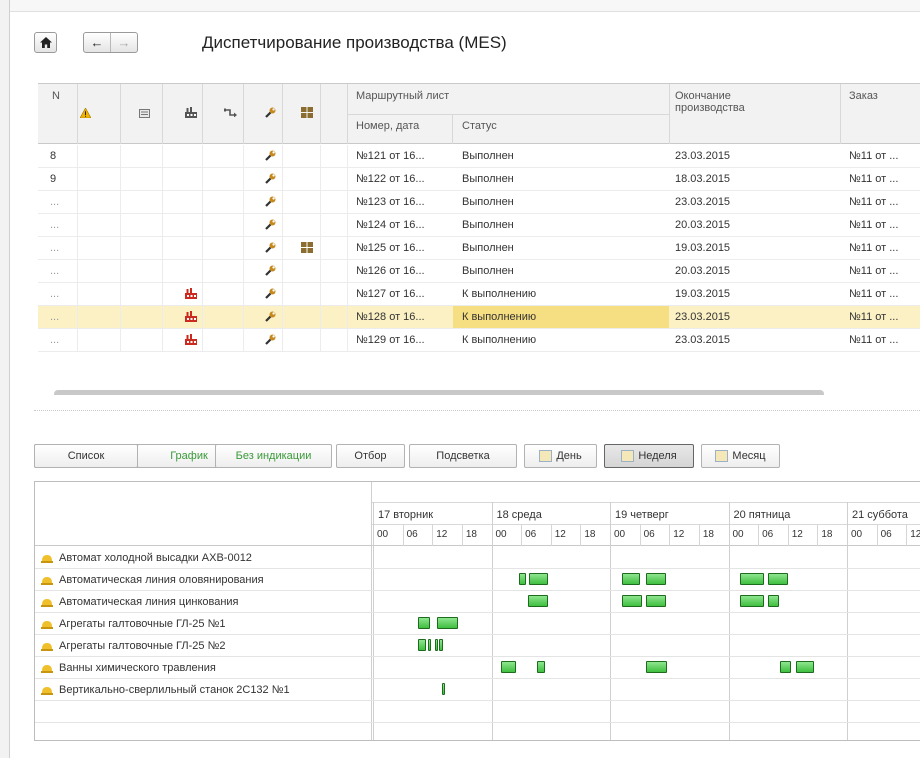 Image resolution: width=920 pixels, height=758 pixels. Describe the element at coordinates (477, 558) in the screenshot. I see `gantt-row: Автомат холодной высадки АХВ-0012` at that location.